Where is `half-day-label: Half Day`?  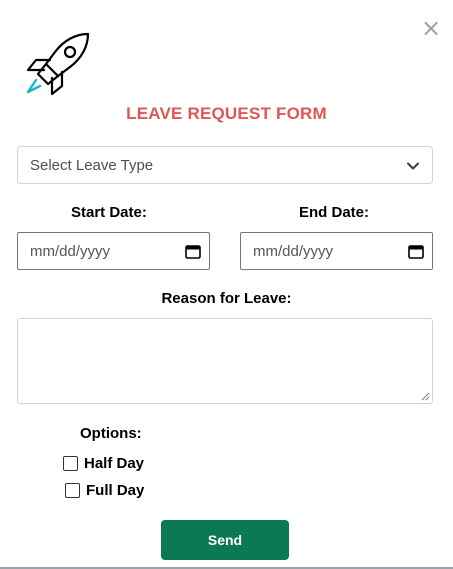 half-day-label: Half Day is located at coordinates (114, 463).